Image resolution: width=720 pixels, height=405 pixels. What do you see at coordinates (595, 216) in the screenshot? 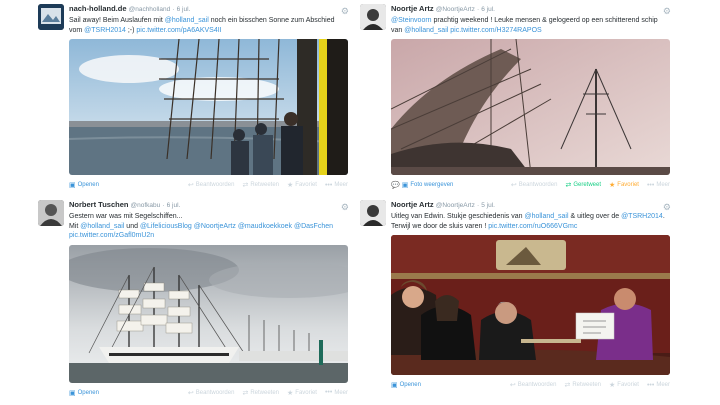
I see `text-segment: & uitleg over de` at bounding box center [595, 216].